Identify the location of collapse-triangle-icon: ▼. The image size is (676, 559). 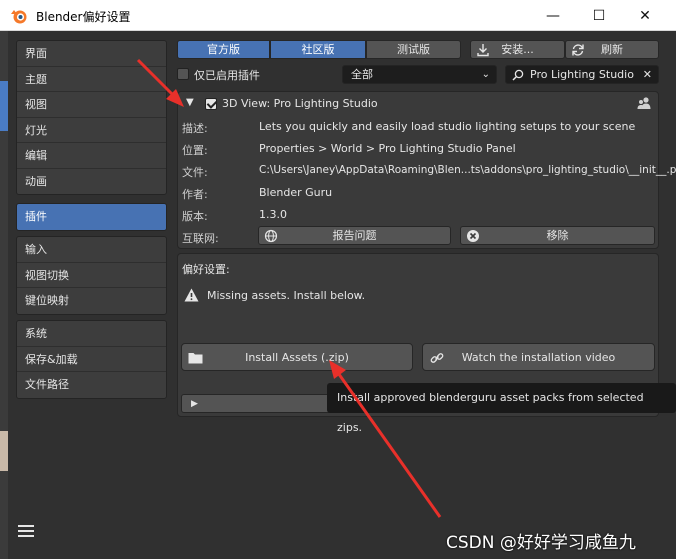
(190, 102).